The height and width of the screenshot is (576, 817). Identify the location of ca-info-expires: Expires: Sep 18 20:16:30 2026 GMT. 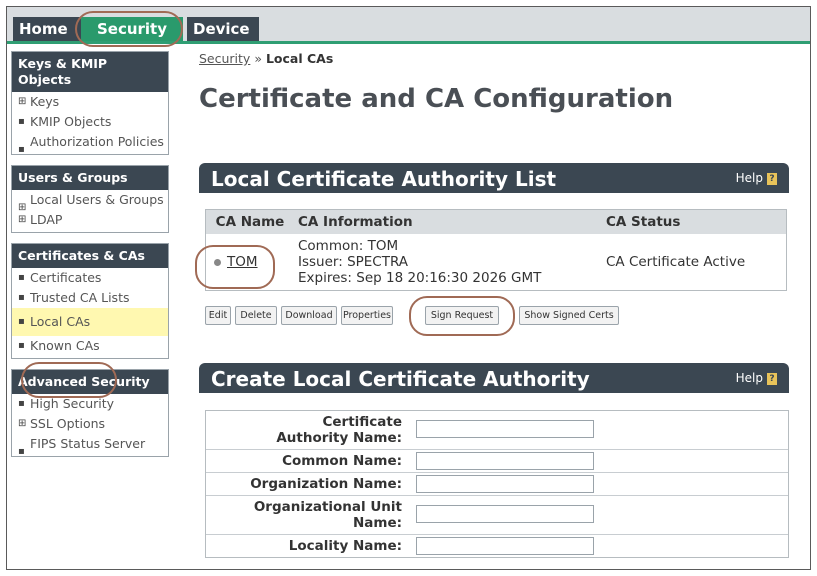
(420, 278).